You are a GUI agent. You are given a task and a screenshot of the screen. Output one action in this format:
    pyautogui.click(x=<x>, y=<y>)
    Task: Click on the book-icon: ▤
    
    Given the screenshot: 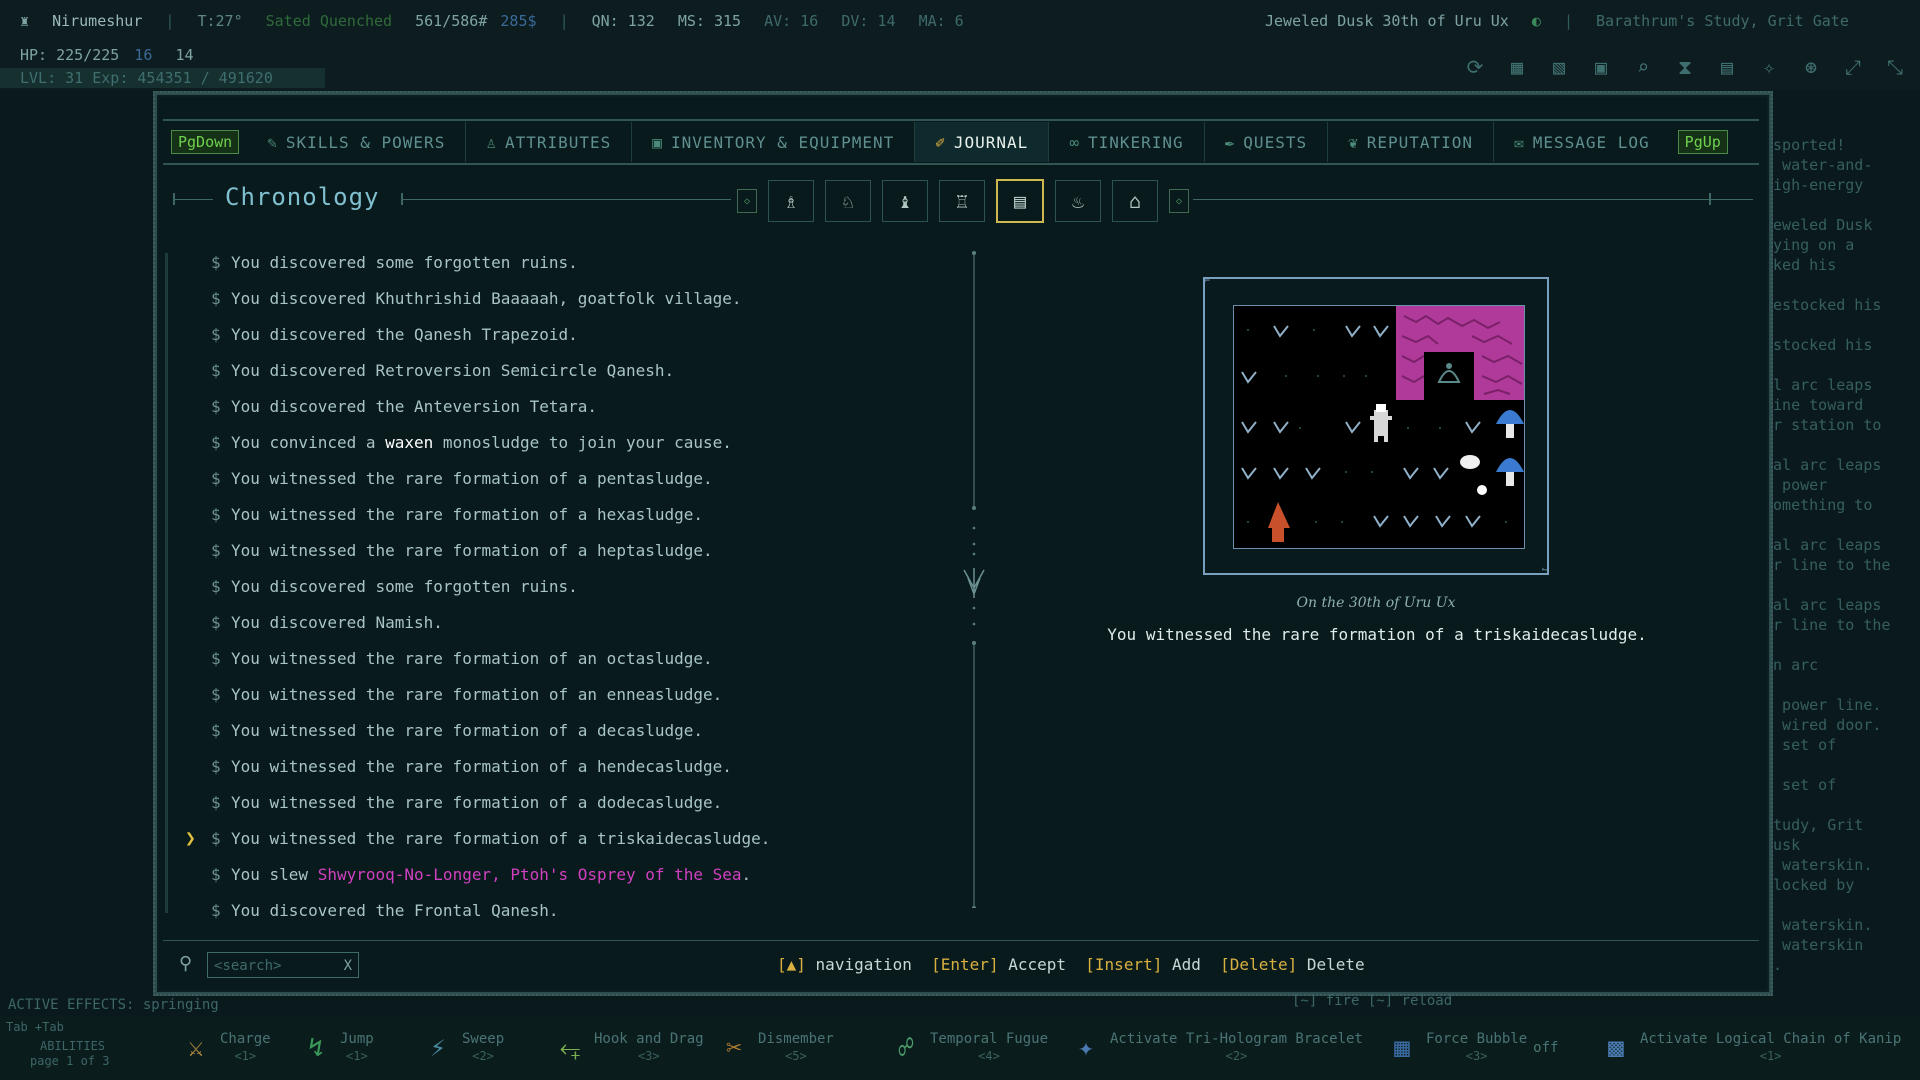 What is the action you would take?
    pyautogui.click(x=1020, y=201)
    